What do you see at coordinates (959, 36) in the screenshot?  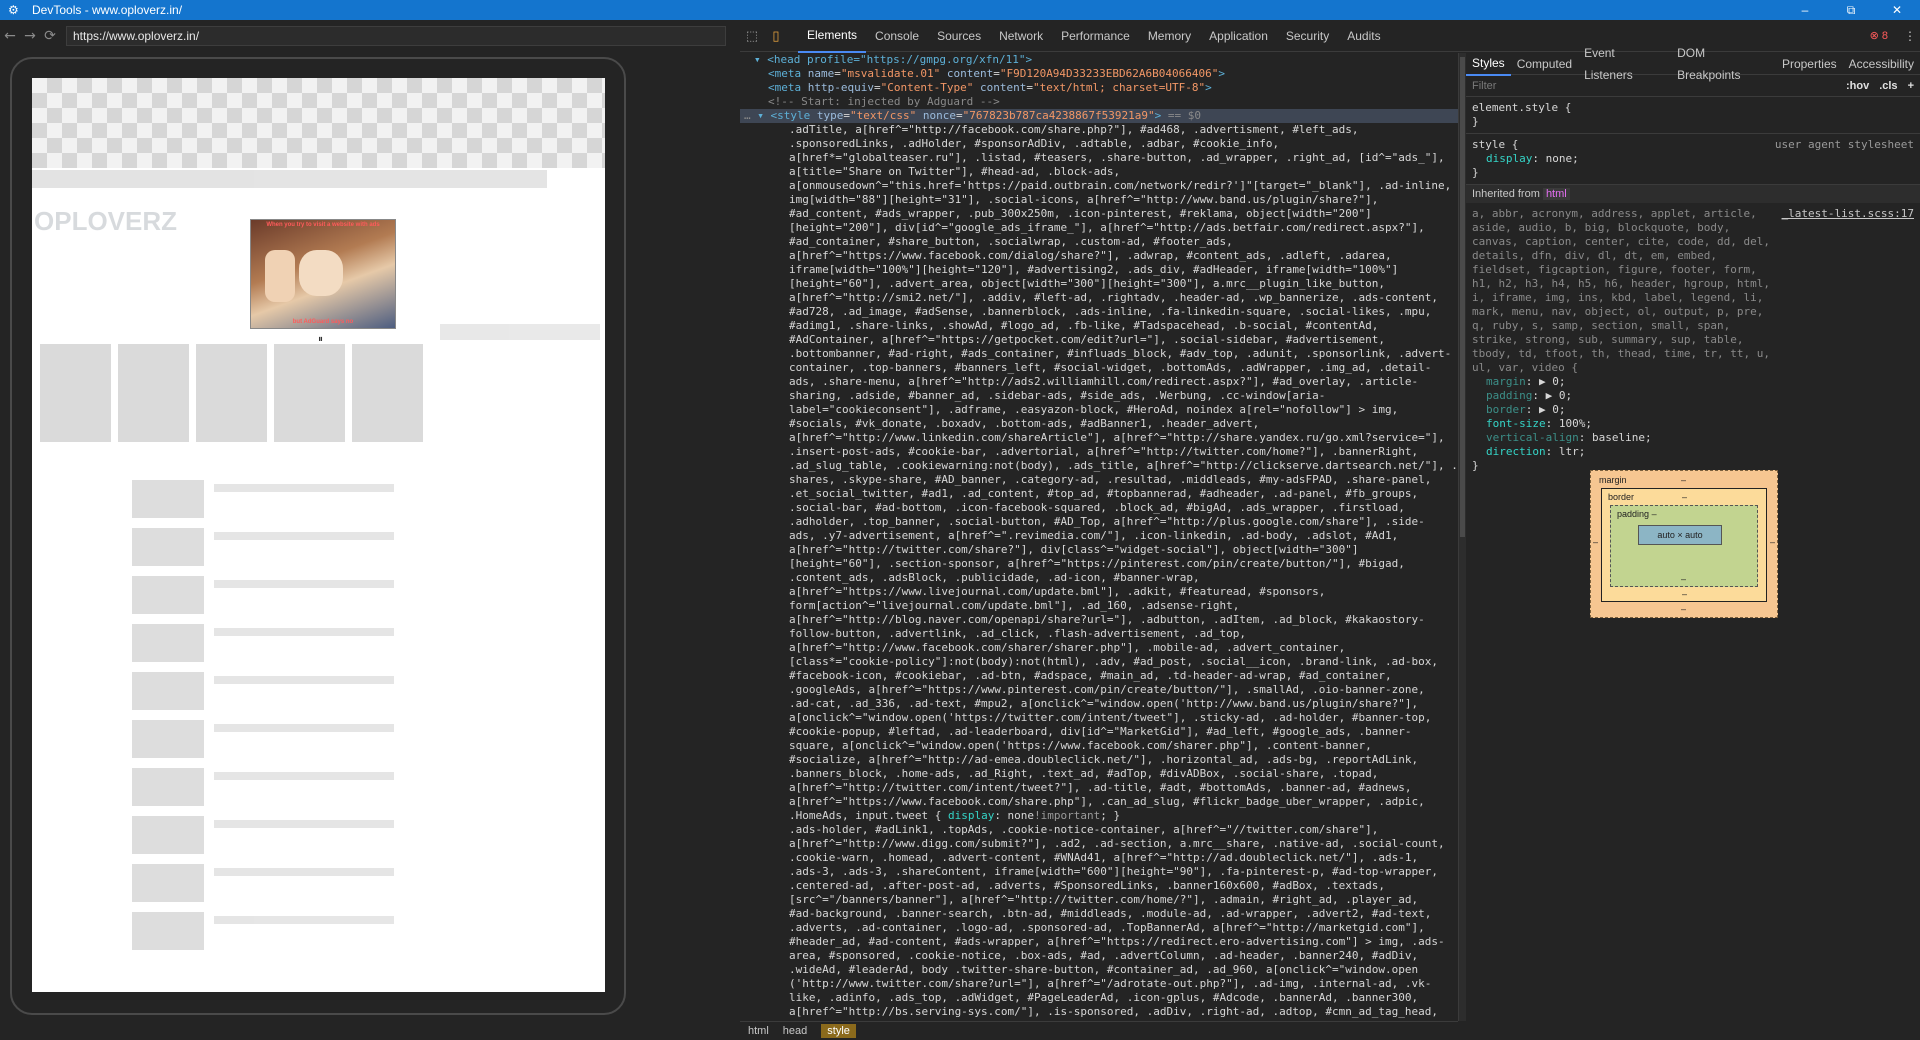 I see `tab-sources: Sources` at bounding box center [959, 36].